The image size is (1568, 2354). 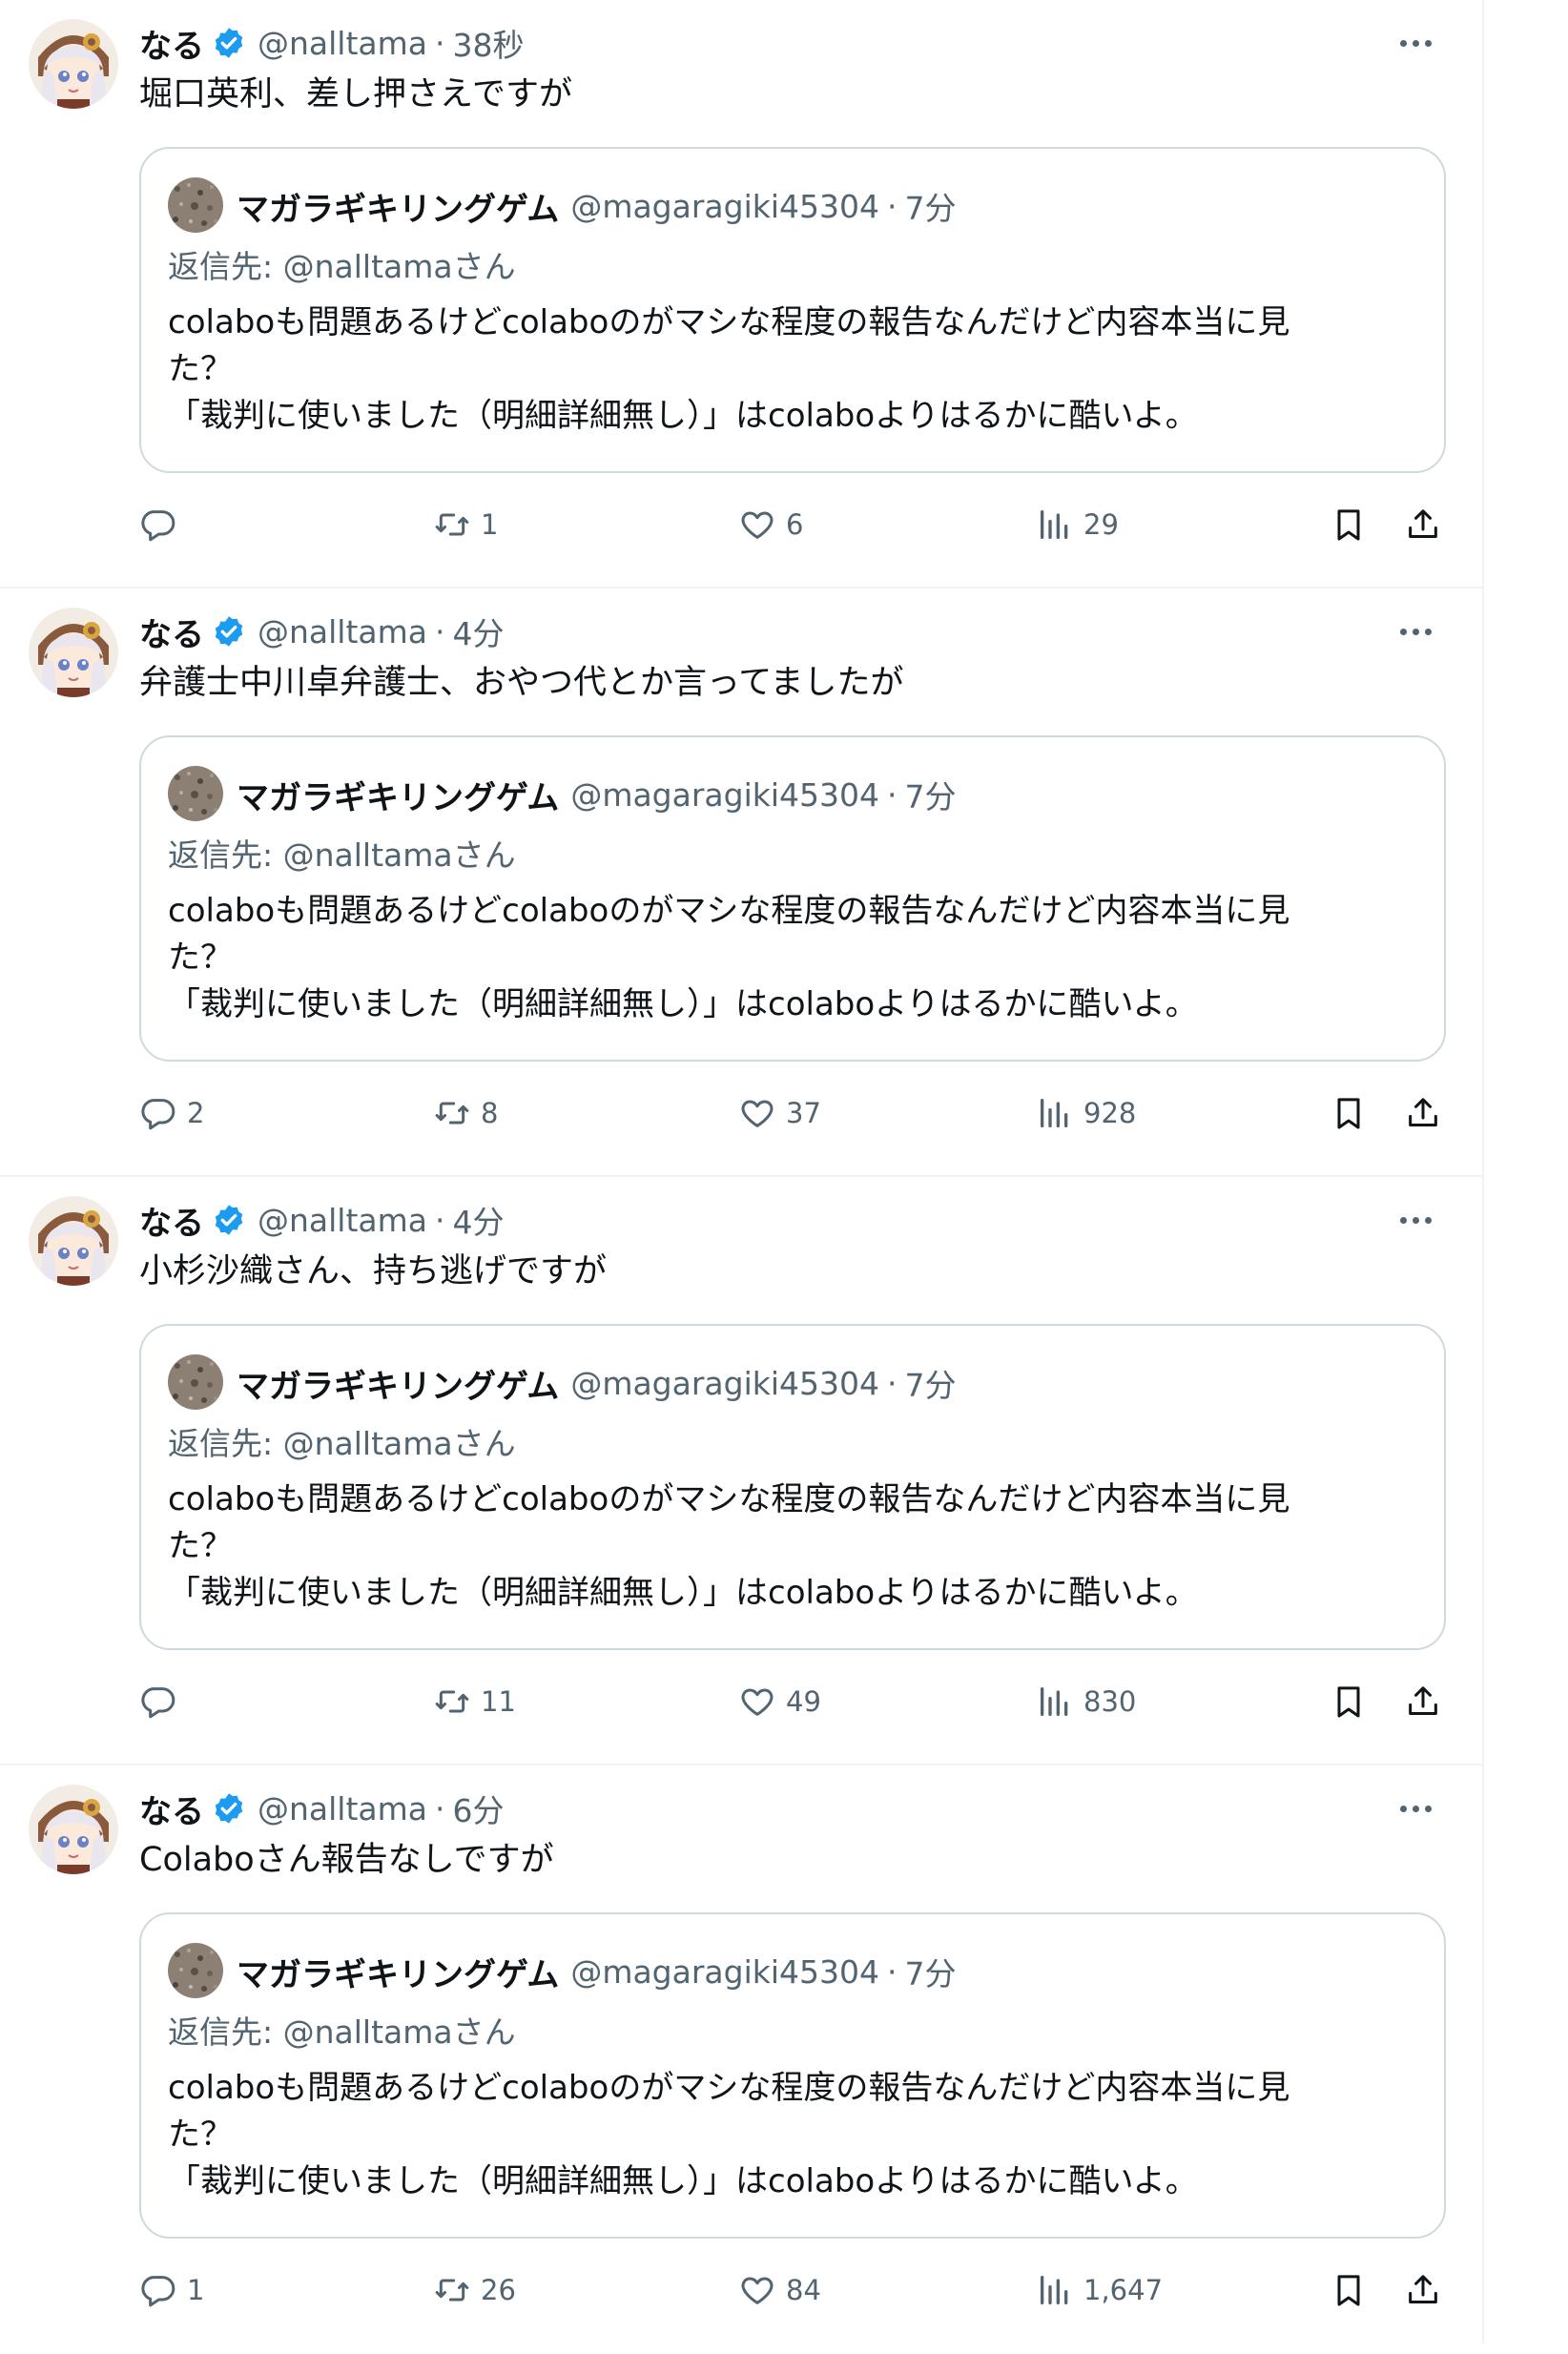 I want to click on views-button: 830, so click(x=1086, y=1701).